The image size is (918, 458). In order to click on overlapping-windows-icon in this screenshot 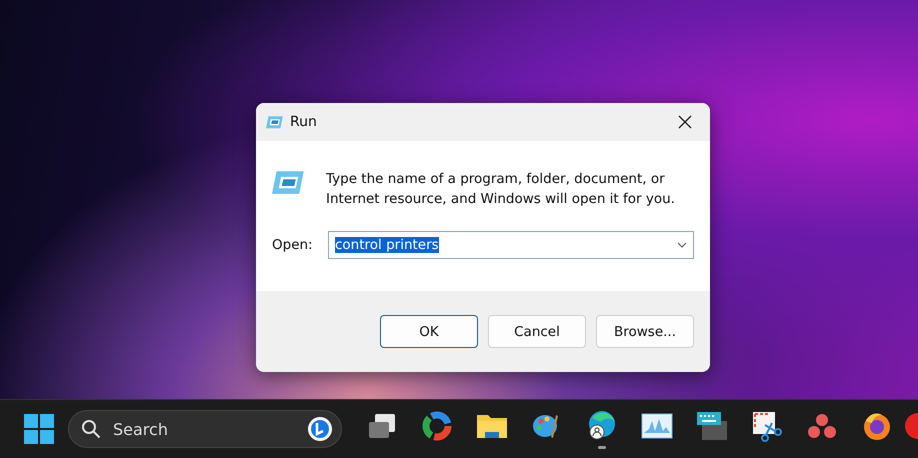, I will do `click(381, 426)`.